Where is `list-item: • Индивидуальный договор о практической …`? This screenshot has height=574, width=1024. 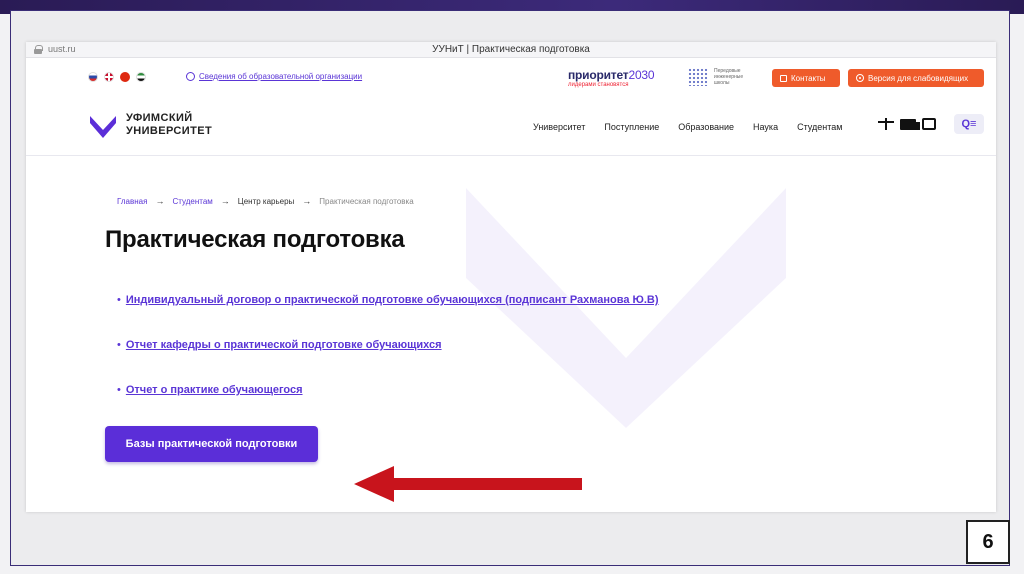
list-item: • Индивидуальный договор о практической … is located at coordinates (388, 316).